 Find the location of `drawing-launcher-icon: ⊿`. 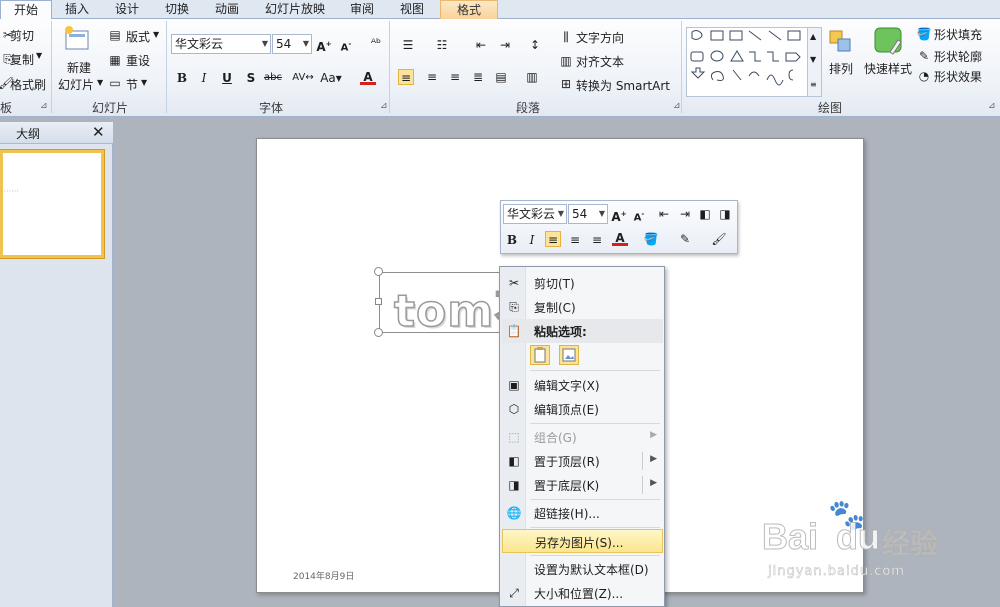

drawing-launcher-icon: ⊿ is located at coordinates (992, 106).